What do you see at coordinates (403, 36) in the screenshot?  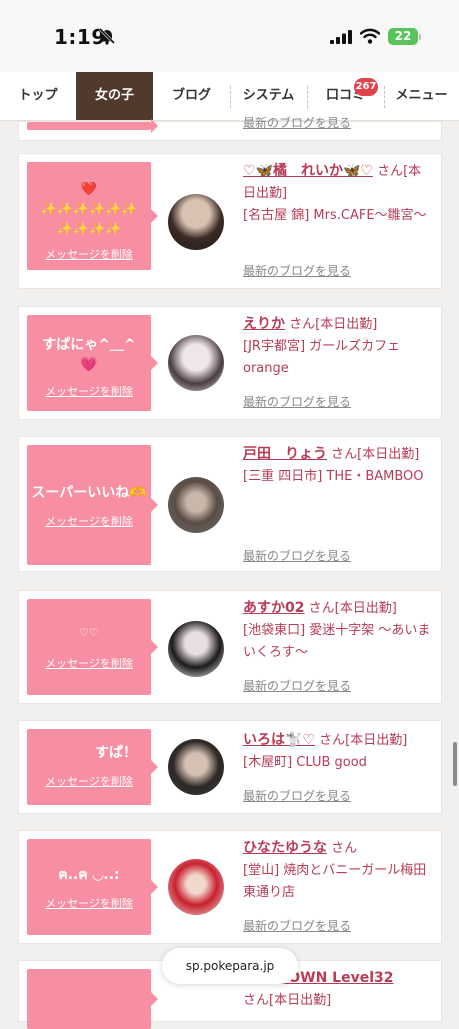 I see `battery-icon: 22` at bounding box center [403, 36].